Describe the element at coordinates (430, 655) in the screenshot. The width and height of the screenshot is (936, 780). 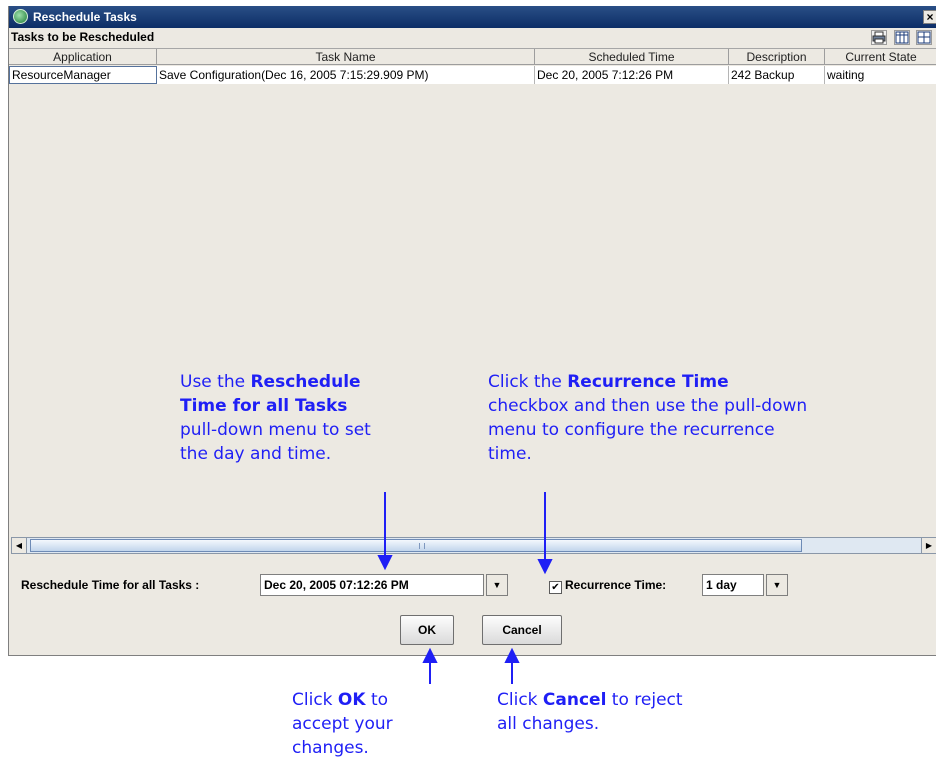
I see `ok-arrowhead-icon` at that location.